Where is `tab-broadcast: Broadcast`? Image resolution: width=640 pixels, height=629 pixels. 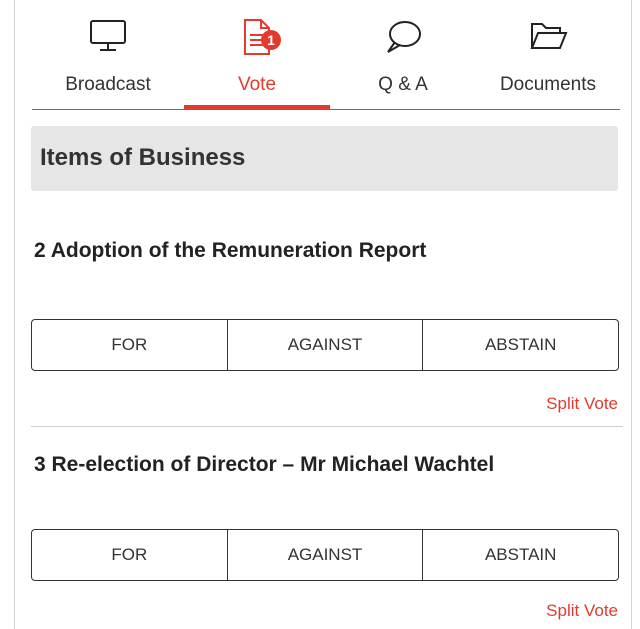
tab-broadcast: Broadcast is located at coordinates (108, 54).